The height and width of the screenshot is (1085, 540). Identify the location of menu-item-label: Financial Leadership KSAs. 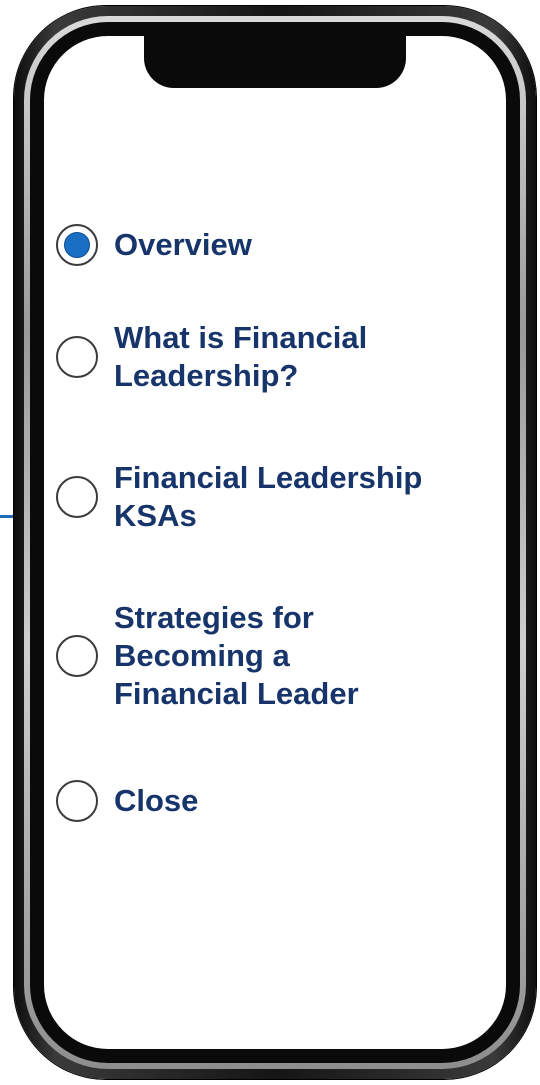
(268, 496).